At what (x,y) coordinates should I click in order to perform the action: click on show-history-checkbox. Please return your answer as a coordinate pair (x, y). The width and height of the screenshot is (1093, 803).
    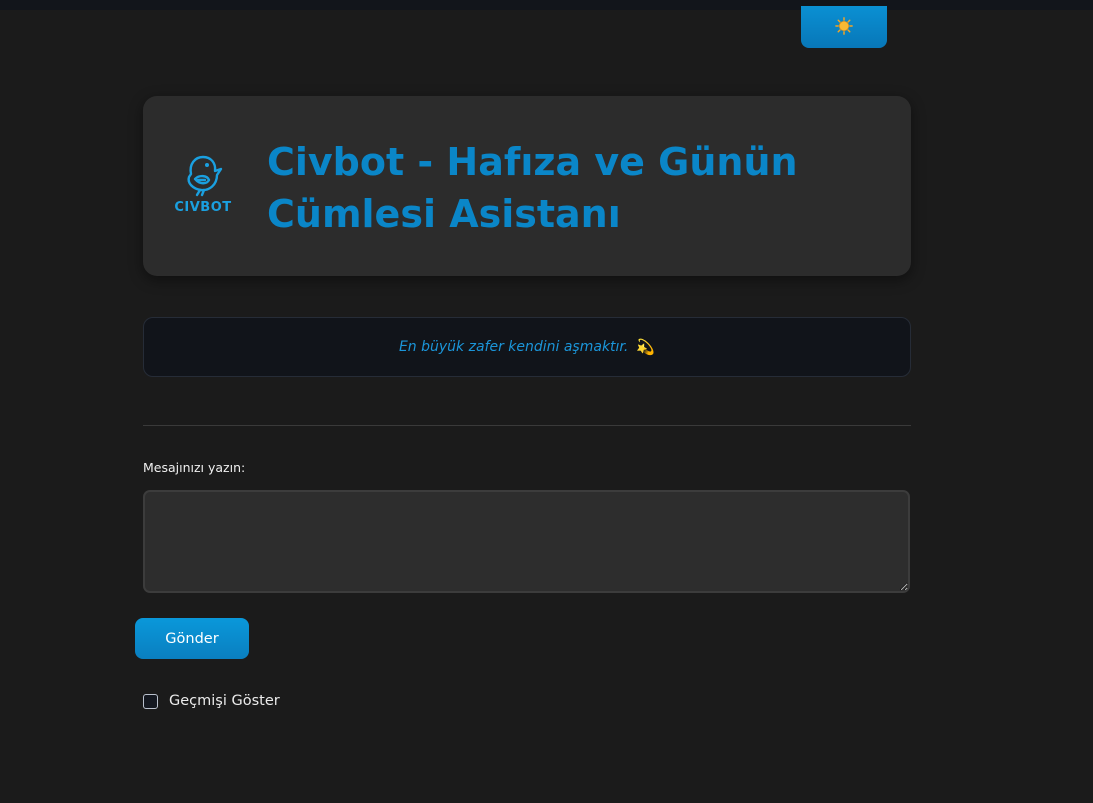
    Looking at the image, I should click on (150, 701).